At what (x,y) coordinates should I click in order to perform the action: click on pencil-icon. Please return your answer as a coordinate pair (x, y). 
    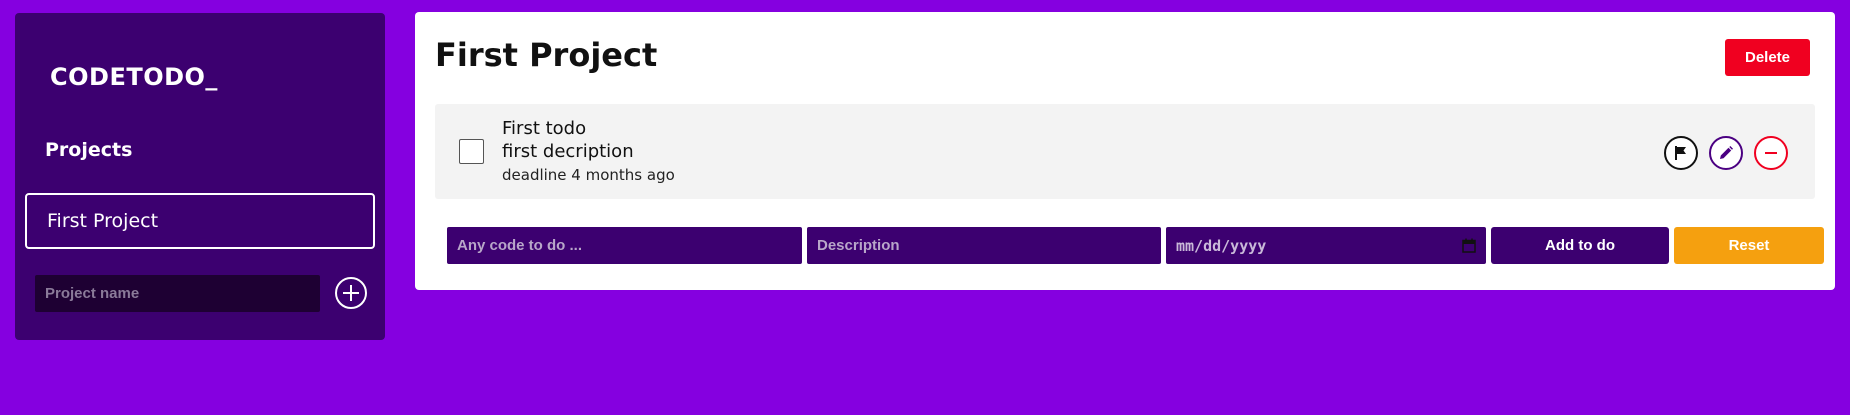
    Looking at the image, I should click on (1726, 152).